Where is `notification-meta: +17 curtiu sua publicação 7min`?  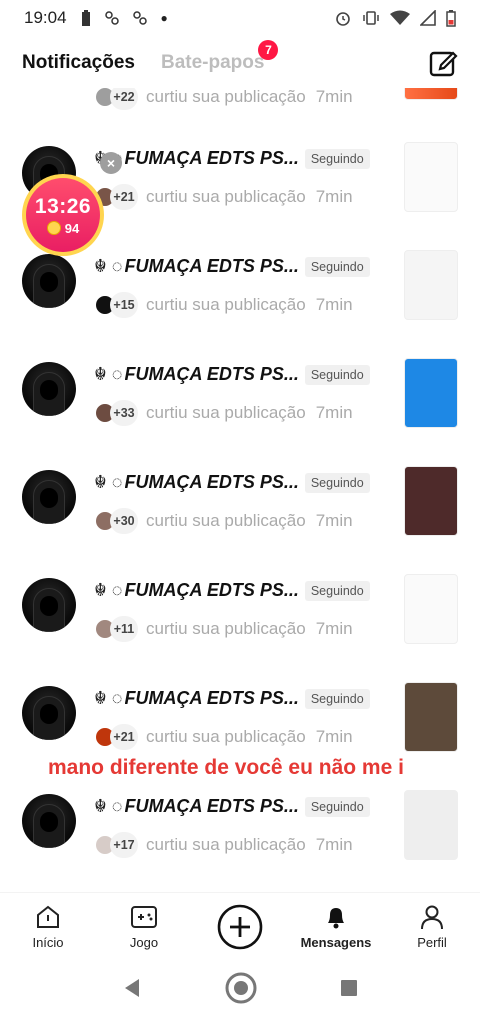
notification-meta: +17 curtiu sua publicação 7min is located at coordinates (223, 845).